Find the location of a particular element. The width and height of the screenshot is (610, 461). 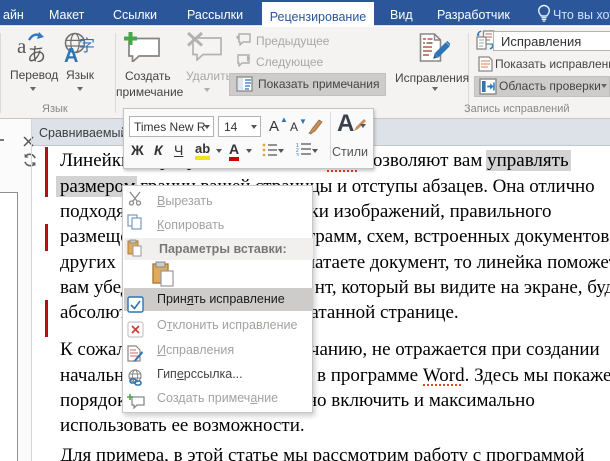

svg-text: 3 is located at coordinates (297, 154).